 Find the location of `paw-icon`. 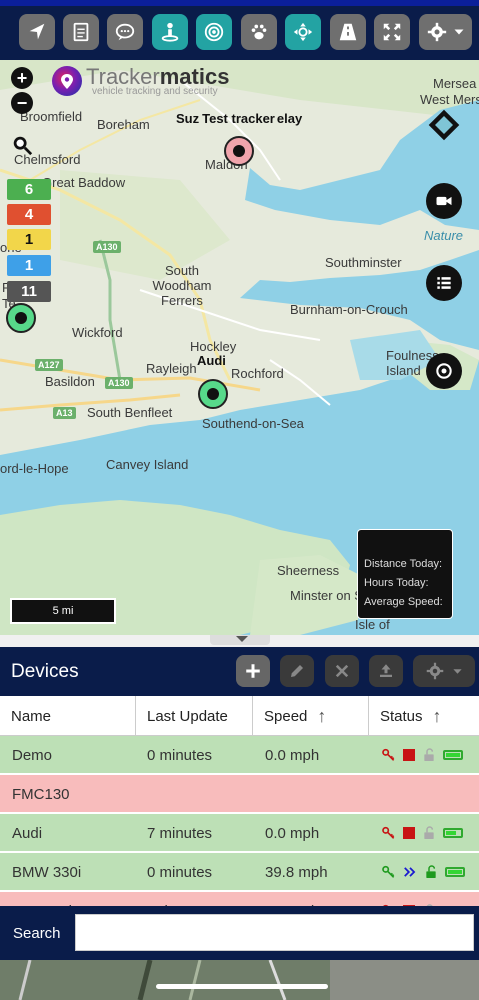

paw-icon is located at coordinates (259, 32).